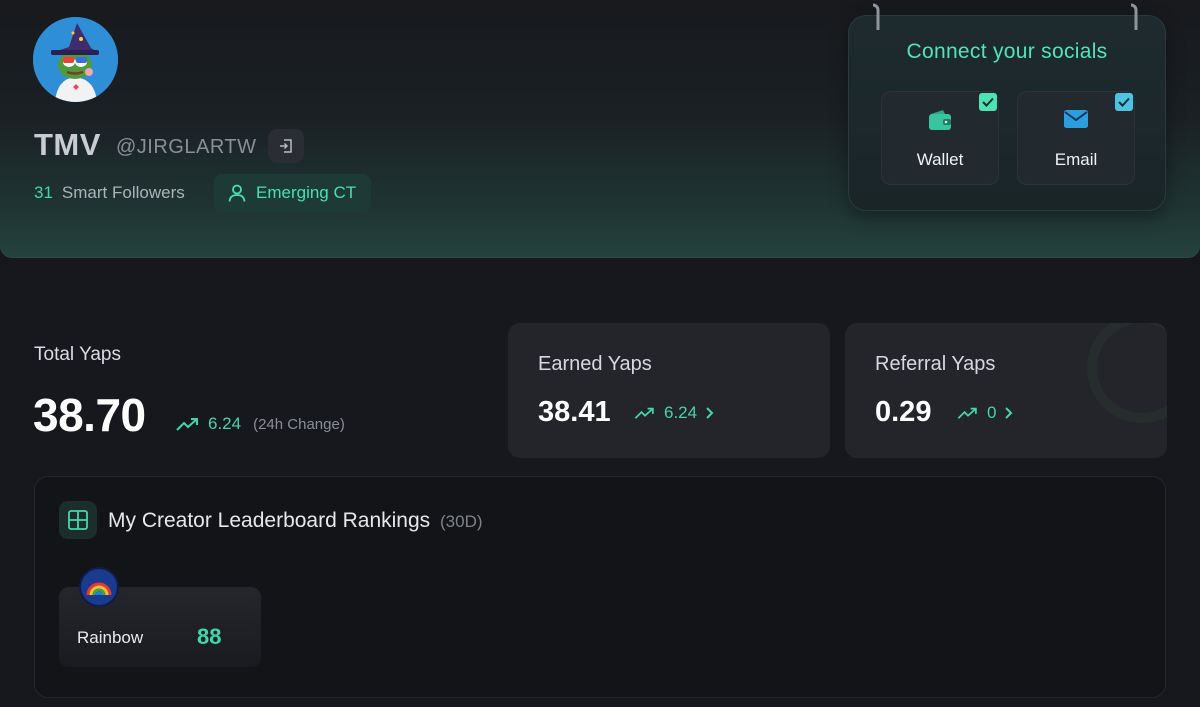 This screenshot has height=707, width=1200. What do you see at coordinates (110, 637) in the screenshot?
I see `ranking-name: Rainbow` at bounding box center [110, 637].